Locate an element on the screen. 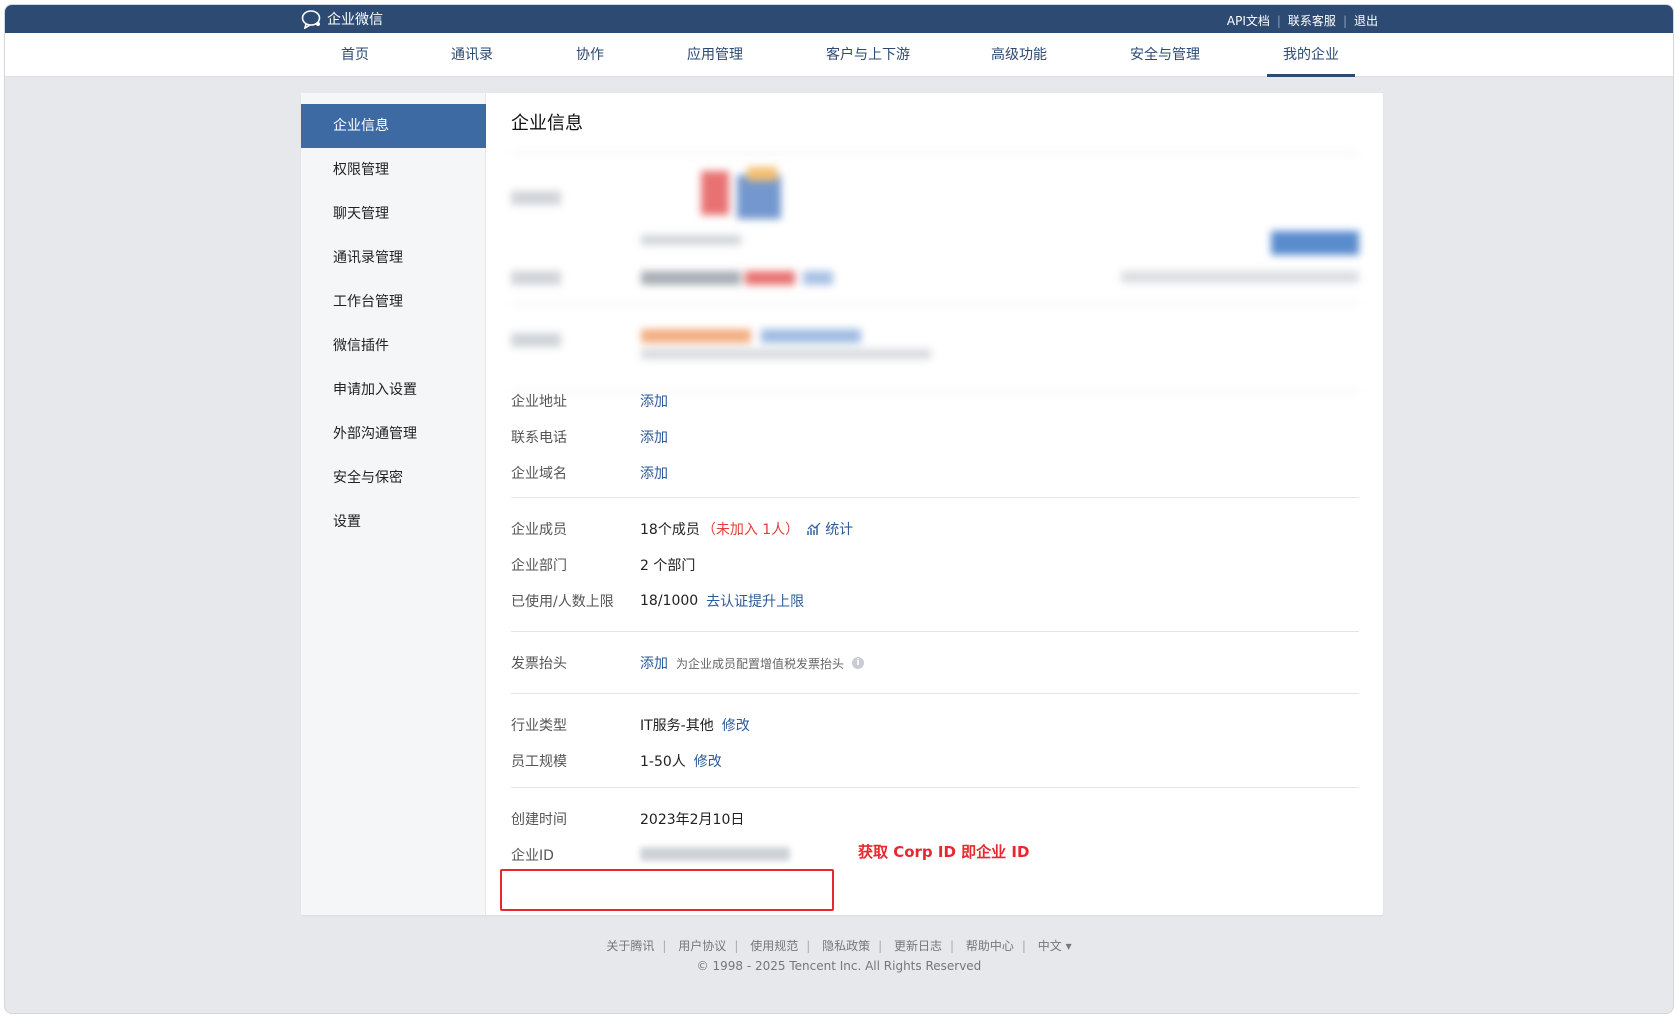 The height and width of the screenshot is (1018, 1678). redacted-info-block is located at coordinates (935, 272).